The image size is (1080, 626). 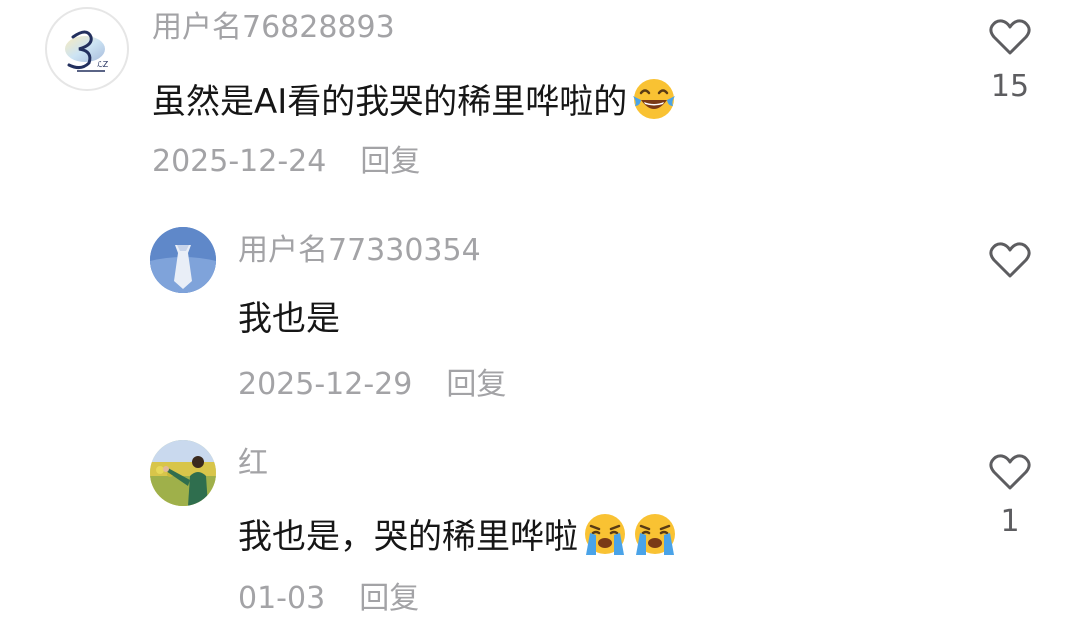 I want to click on comment-text: 我也是，哭的稀里哗啦, so click(x=458, y=537).